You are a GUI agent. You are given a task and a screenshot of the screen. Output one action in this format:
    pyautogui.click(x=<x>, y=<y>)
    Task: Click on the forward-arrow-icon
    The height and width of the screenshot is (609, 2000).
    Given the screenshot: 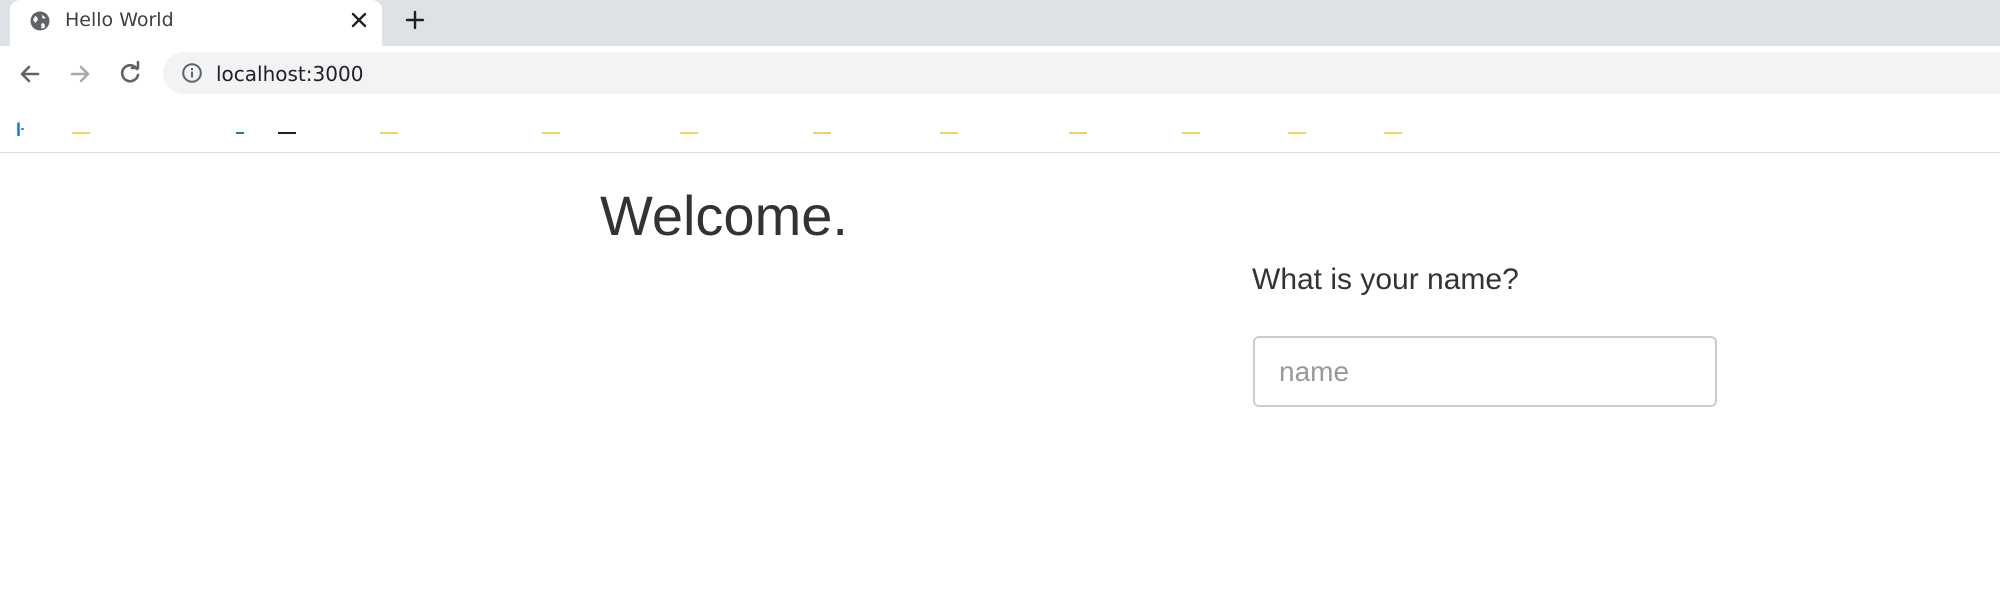 What is the action you would take?
    pyautogui.click(x=80, y=74)
    